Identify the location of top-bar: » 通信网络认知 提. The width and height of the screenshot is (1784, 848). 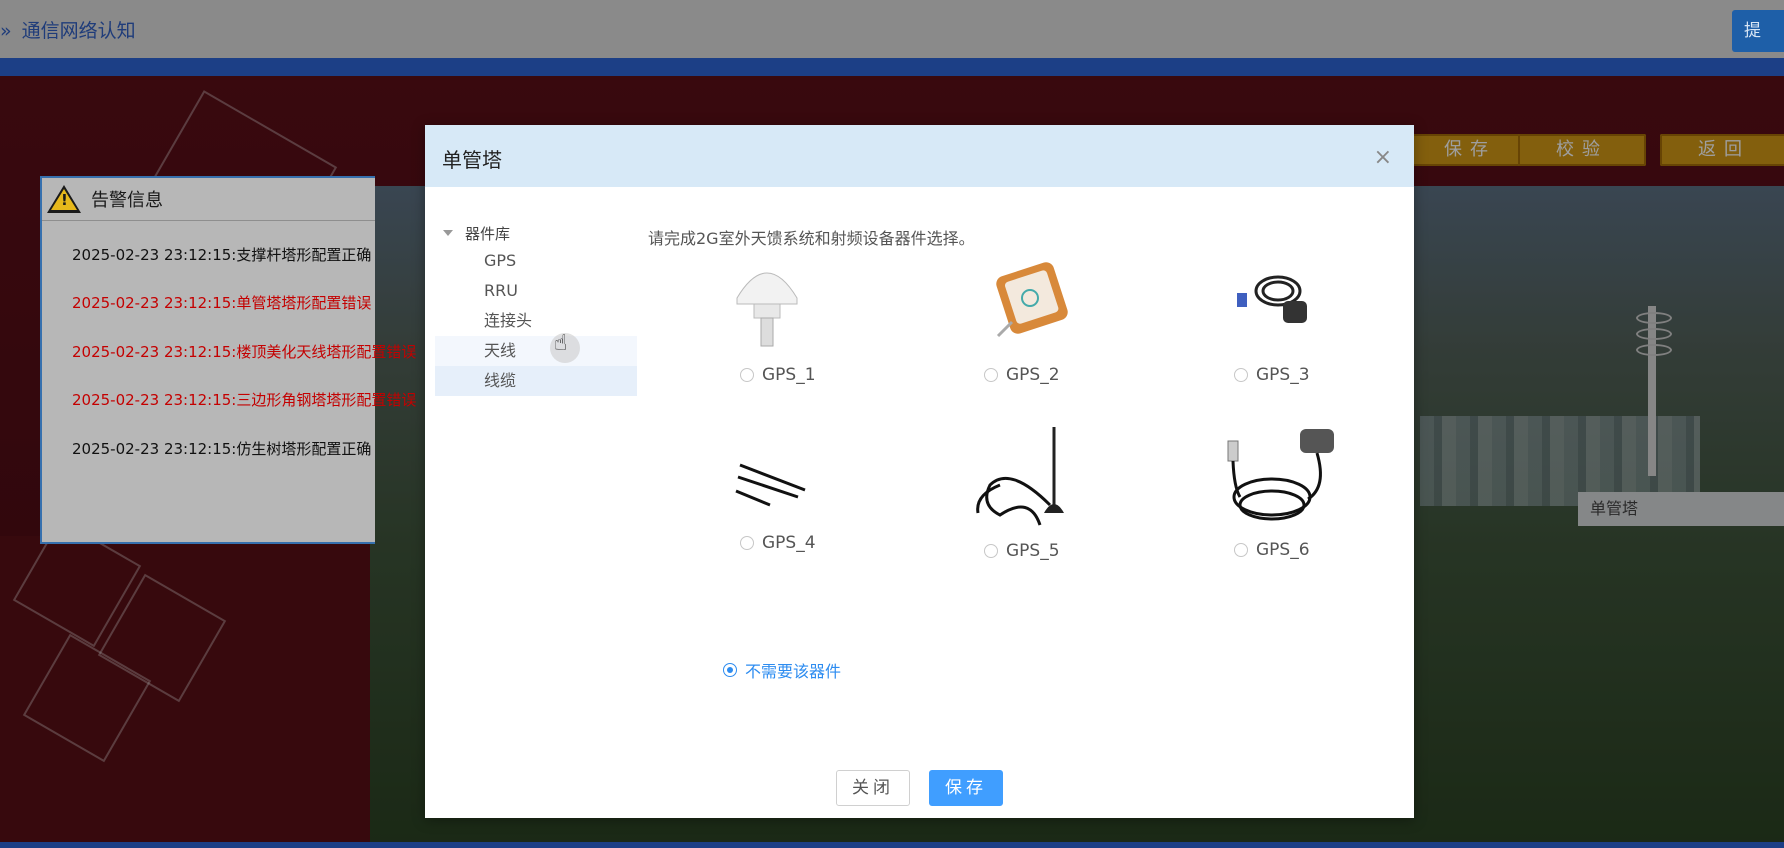
(892, 29).